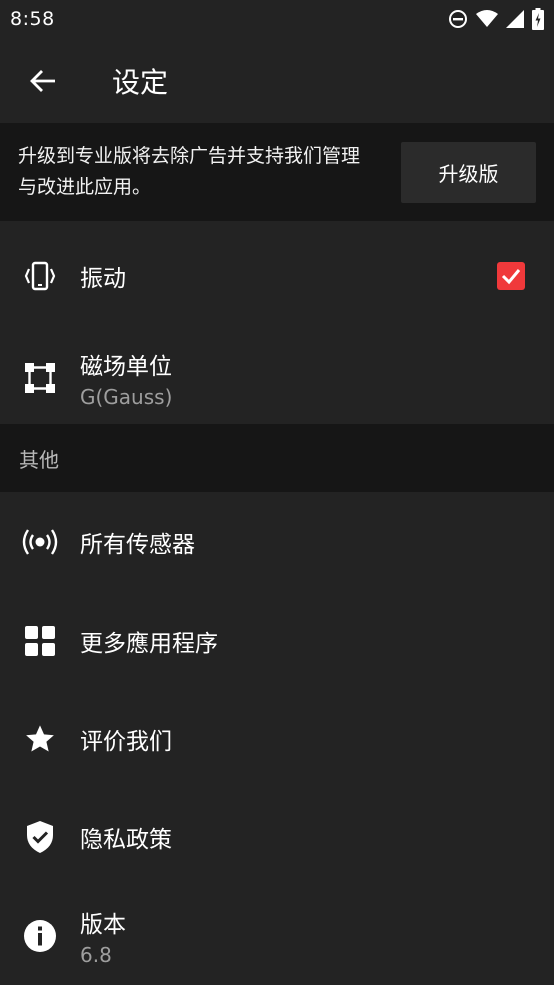 The width and height of the screenshot is (554, 985). What do you see at coordinates (487, 18) in the screenshot?
I see `wifi-icon` at bounding box center [487, 18].